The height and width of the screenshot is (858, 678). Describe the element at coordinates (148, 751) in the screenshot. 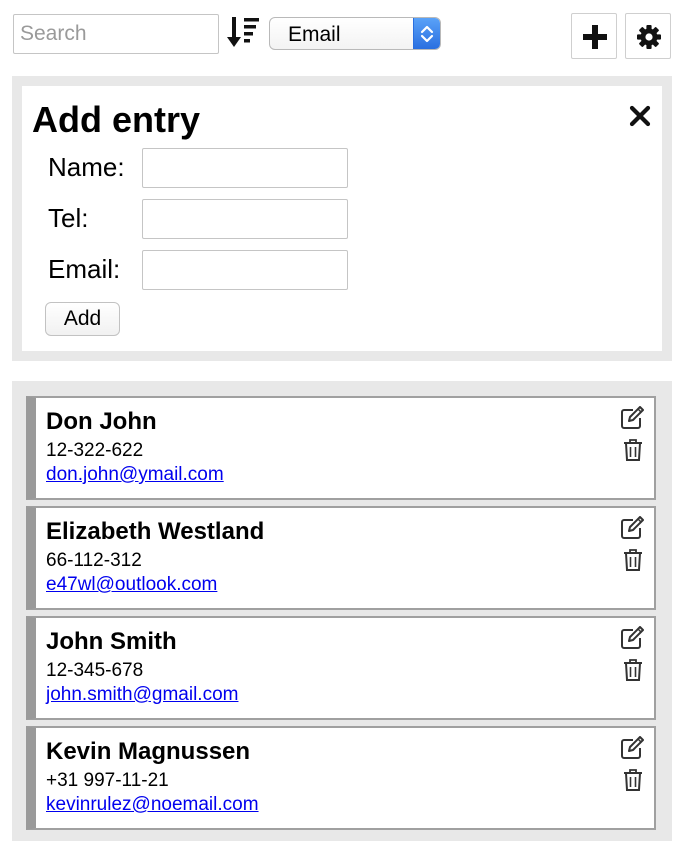

I see `contact-name: Kevin Magnussen` at that location.